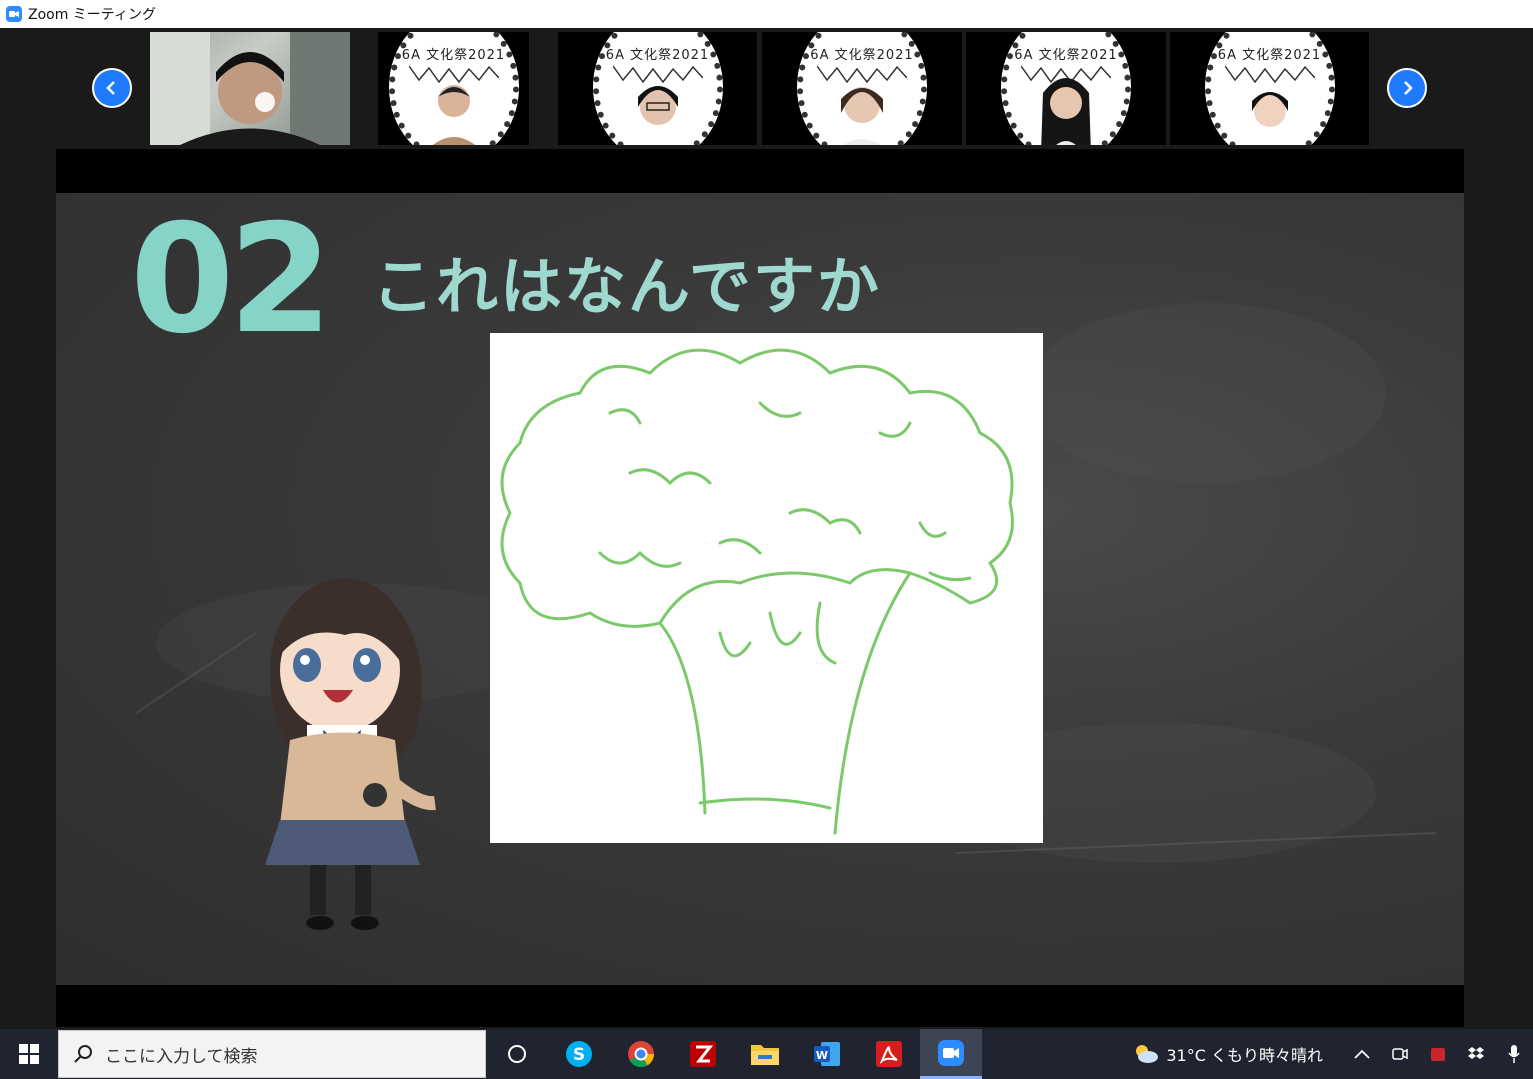 Image resolution: width=1533 pixels, height=1079 pixels. I want to click on start-button, so click(29, 1054).